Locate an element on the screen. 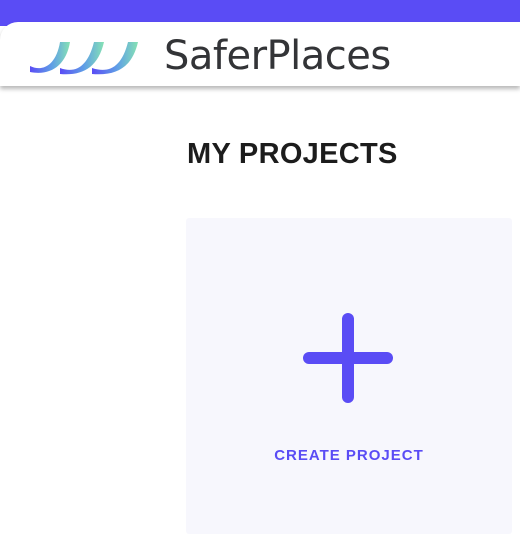  app-header: SaferPlaces is located at coordinates (260, 54).